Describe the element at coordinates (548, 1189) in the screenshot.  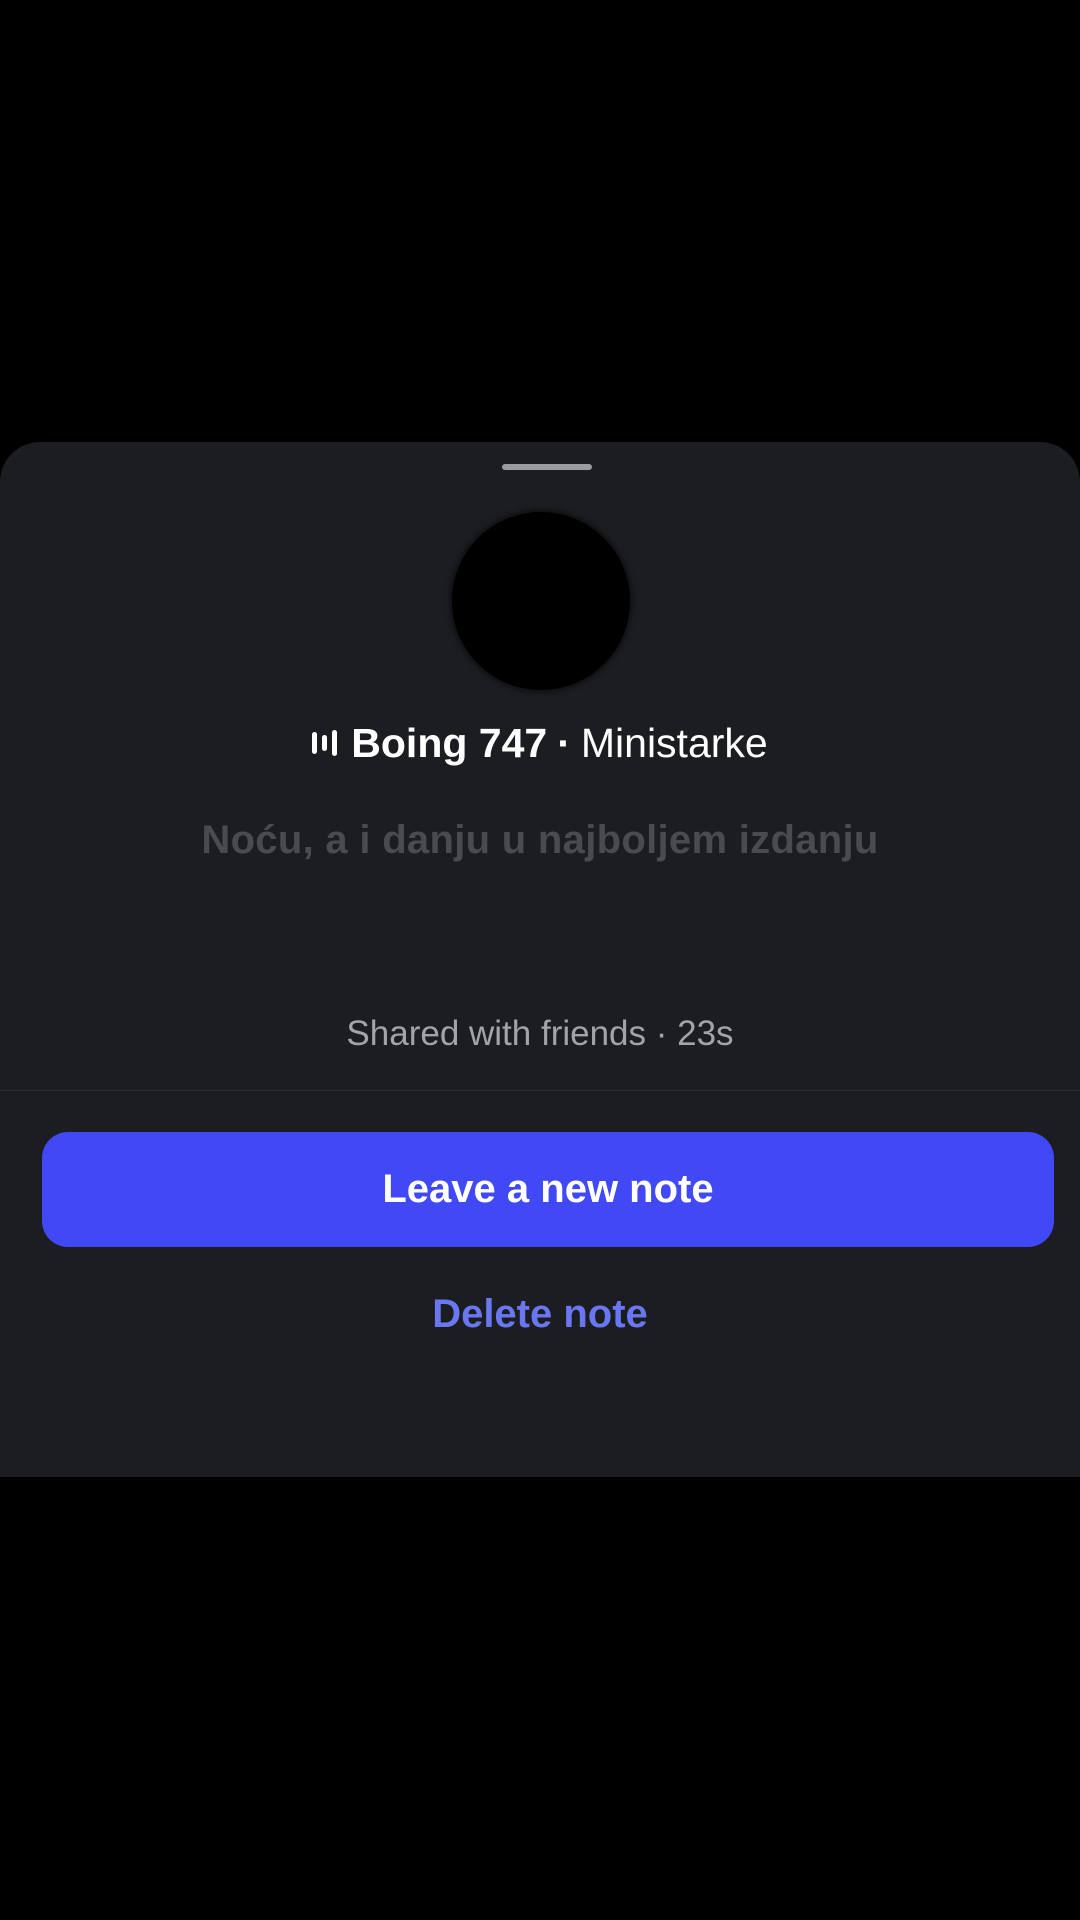
I see `leave-new-note-button: Leave a new note` at that location.